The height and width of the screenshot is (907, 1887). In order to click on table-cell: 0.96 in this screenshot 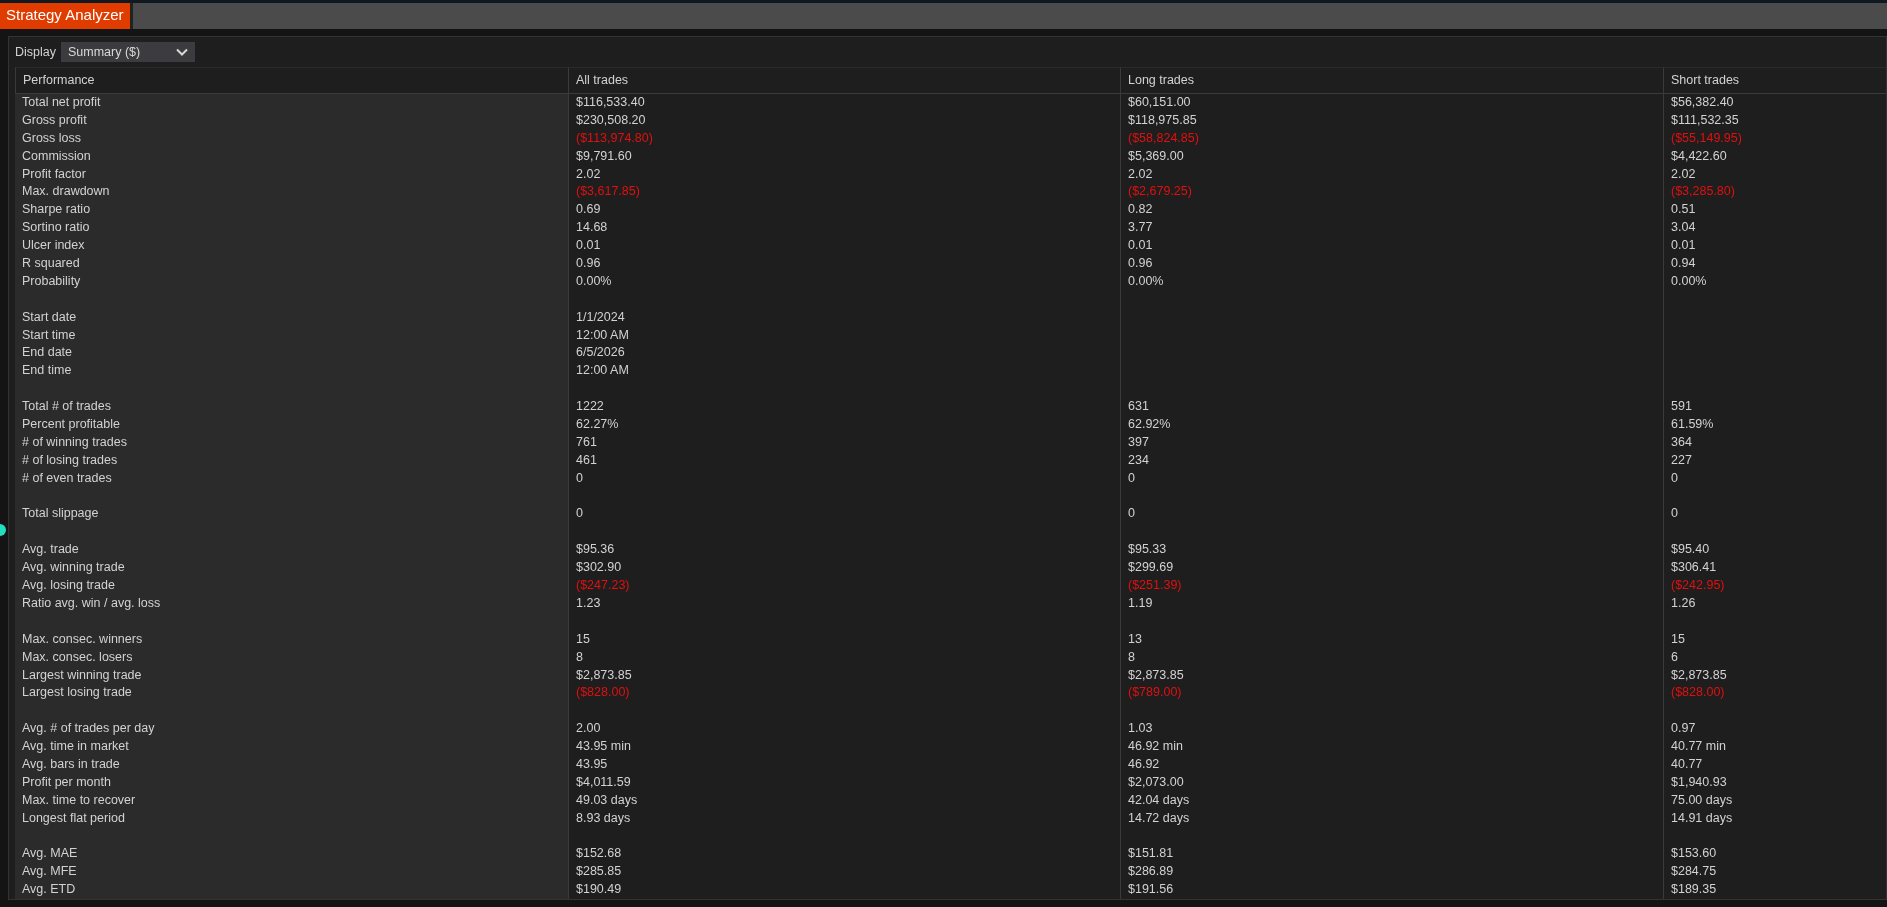, I will do `click(844, 264)`.